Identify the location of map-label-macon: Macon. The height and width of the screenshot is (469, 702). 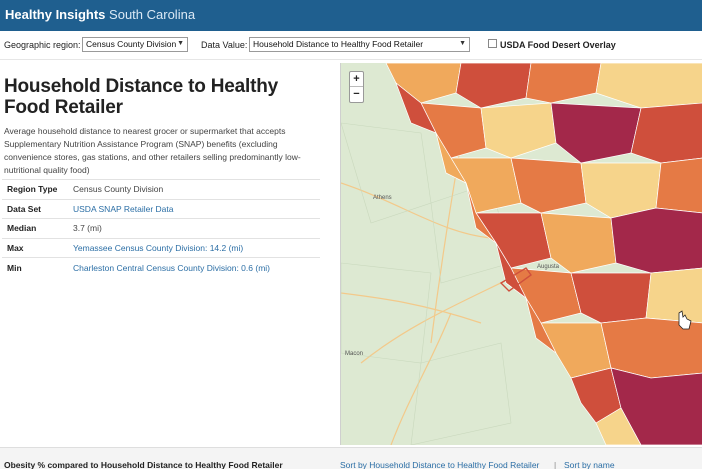
(354, 354).